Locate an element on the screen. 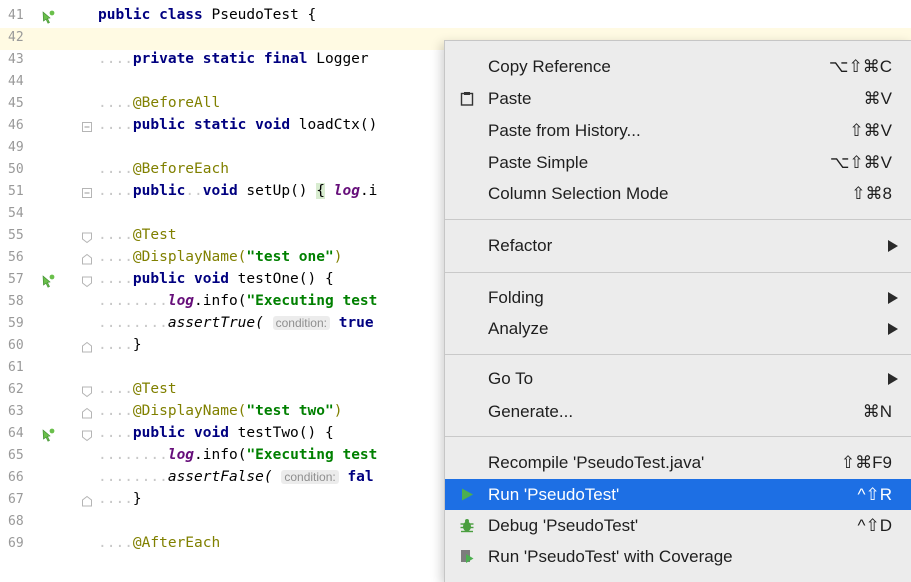 The width and height of the screenshot is (911, 582). coverage-icon is located at coordinates (467, 556).